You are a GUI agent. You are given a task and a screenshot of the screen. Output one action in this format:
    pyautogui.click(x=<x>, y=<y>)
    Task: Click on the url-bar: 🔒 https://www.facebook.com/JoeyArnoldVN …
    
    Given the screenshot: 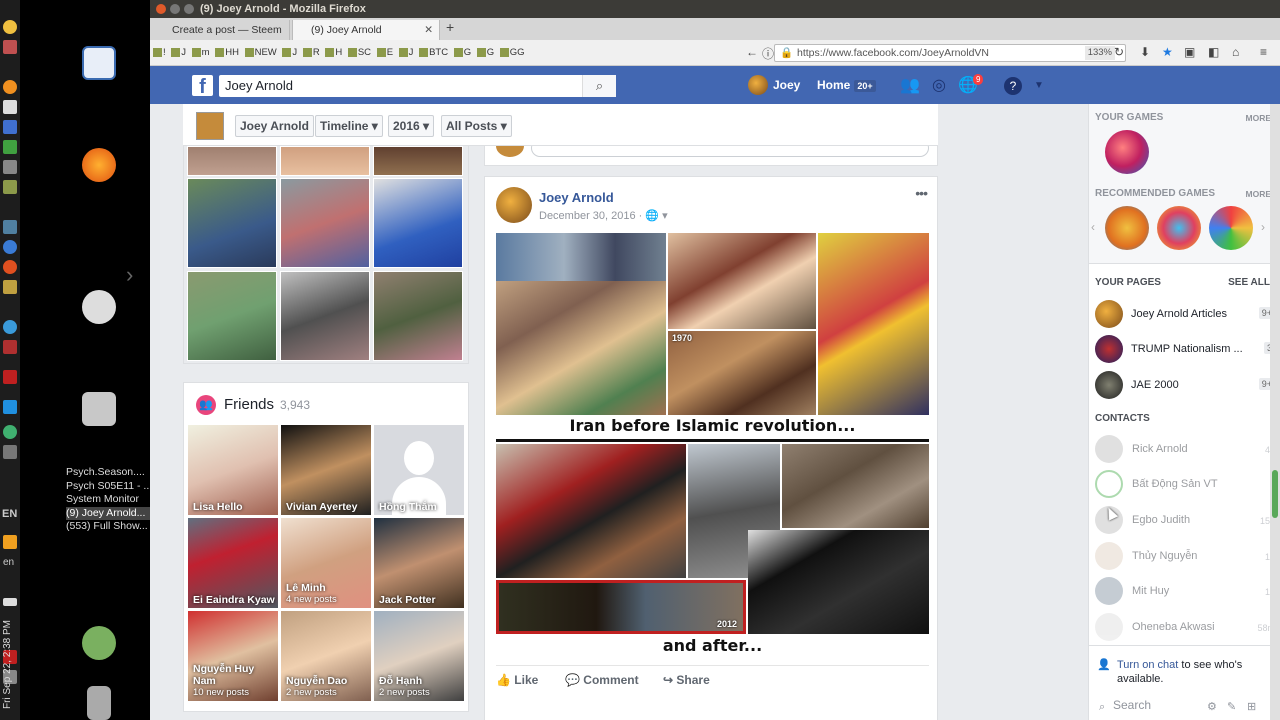 What is the action you would take?
    pyautogui.click(x=950, y=53)
    